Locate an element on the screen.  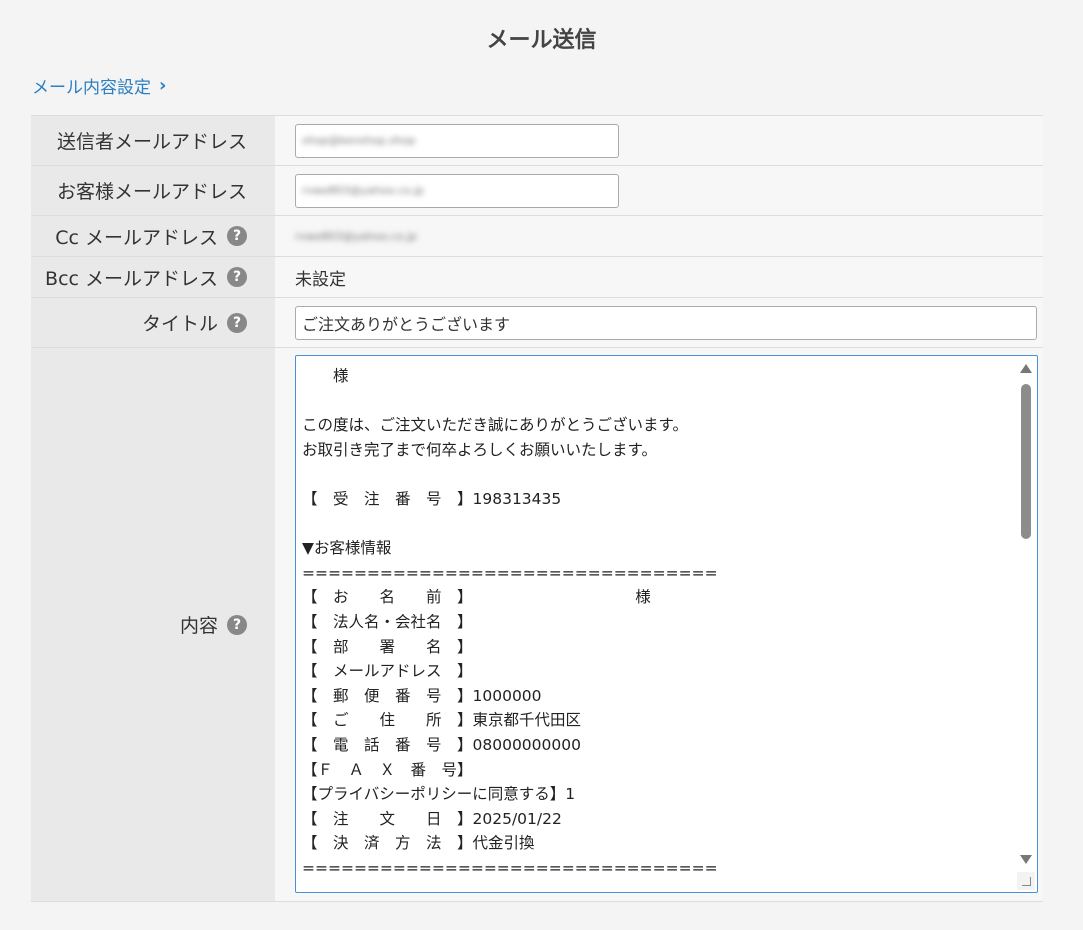
content-line: 【 部 署 名 】 is located at coordinates (387, 646).